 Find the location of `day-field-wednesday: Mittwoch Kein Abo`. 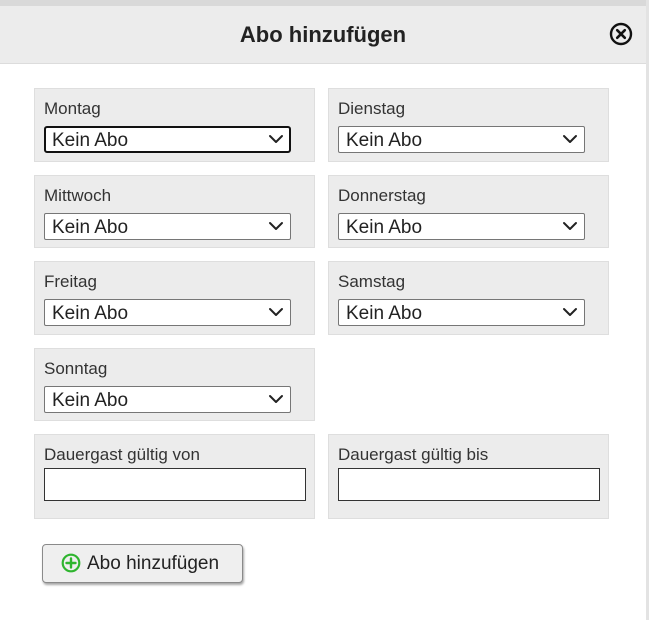

day-field-wednesday: Mittwoch Kein Abo is located at coordinates (174, 211).